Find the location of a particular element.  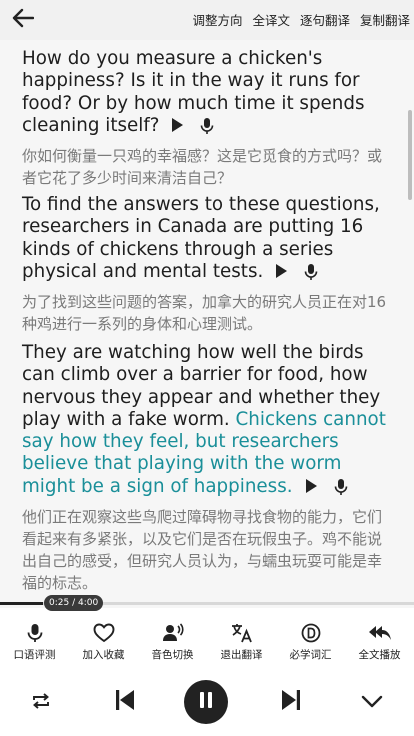

arrow-left-icon is located at coordinates (23, 20).